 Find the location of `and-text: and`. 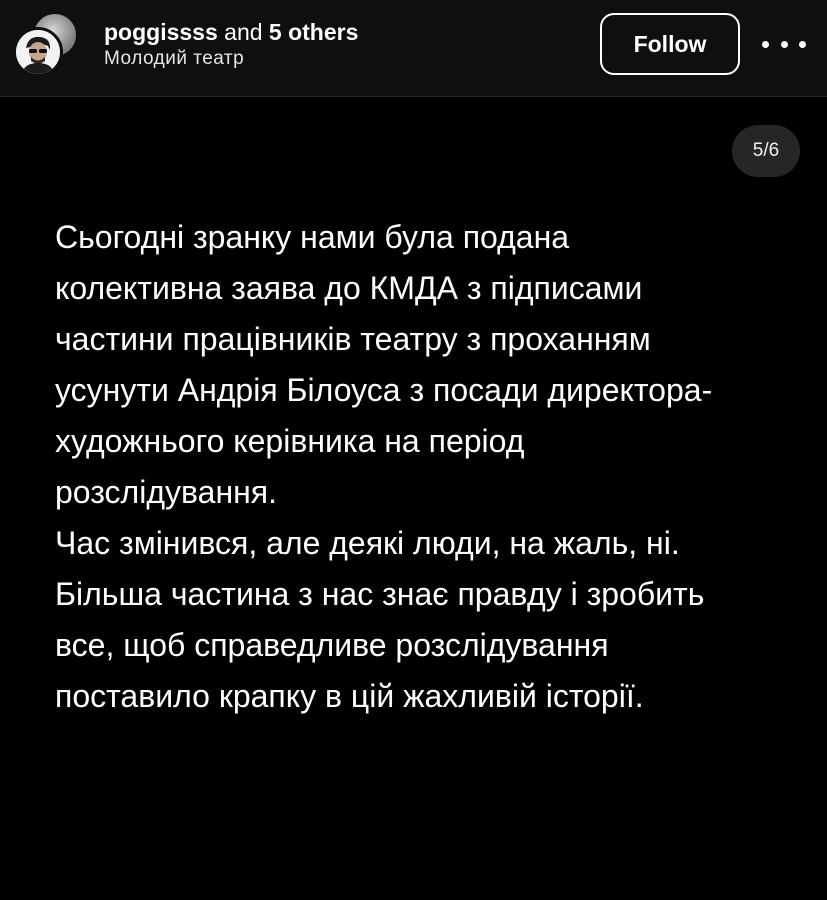

and-text: and is located at coordinates (243, 32).